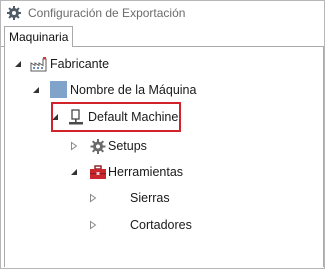 The height and width of the screenshot is (269, 325). I want to click on tree-node-label: Fabricante, so click(80, 64).